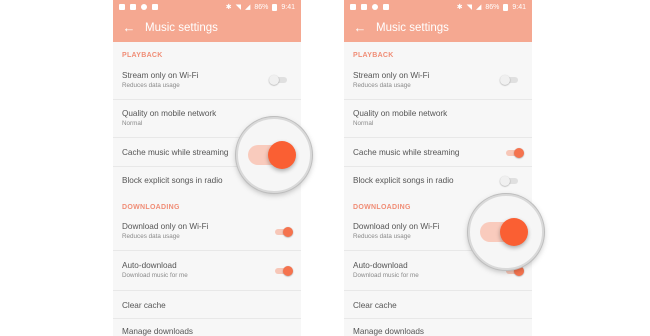 This screenshot has width=650, height=336. I want to click on setting-title: Cache music while streaming, so click(406, 152).